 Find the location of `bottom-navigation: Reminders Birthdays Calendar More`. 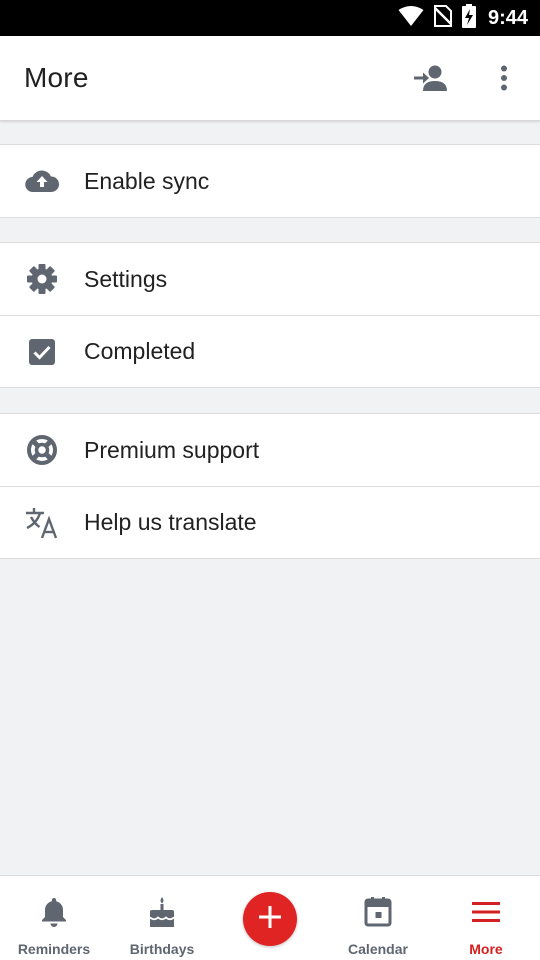

bottom-navigation: Reminders Birthdays Calendar More is located at coordinates (270, 917).